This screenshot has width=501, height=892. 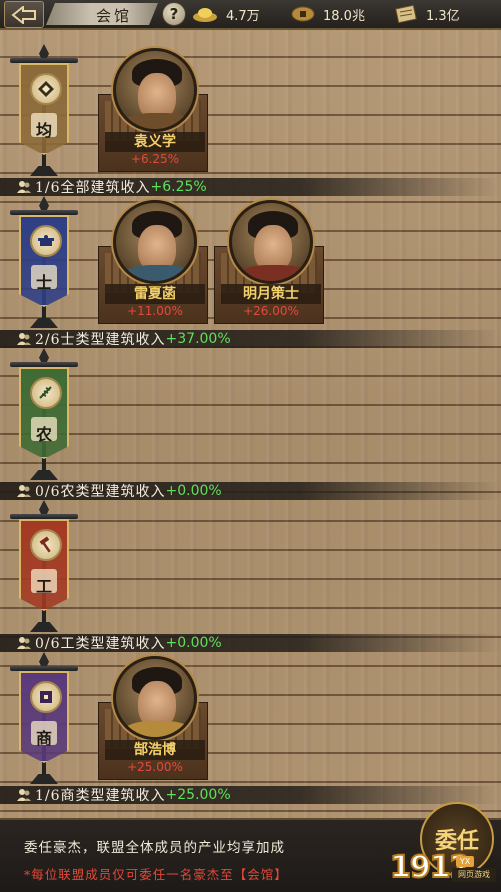 I want to click on back-arrow-icon, so click(x=23, y=14).